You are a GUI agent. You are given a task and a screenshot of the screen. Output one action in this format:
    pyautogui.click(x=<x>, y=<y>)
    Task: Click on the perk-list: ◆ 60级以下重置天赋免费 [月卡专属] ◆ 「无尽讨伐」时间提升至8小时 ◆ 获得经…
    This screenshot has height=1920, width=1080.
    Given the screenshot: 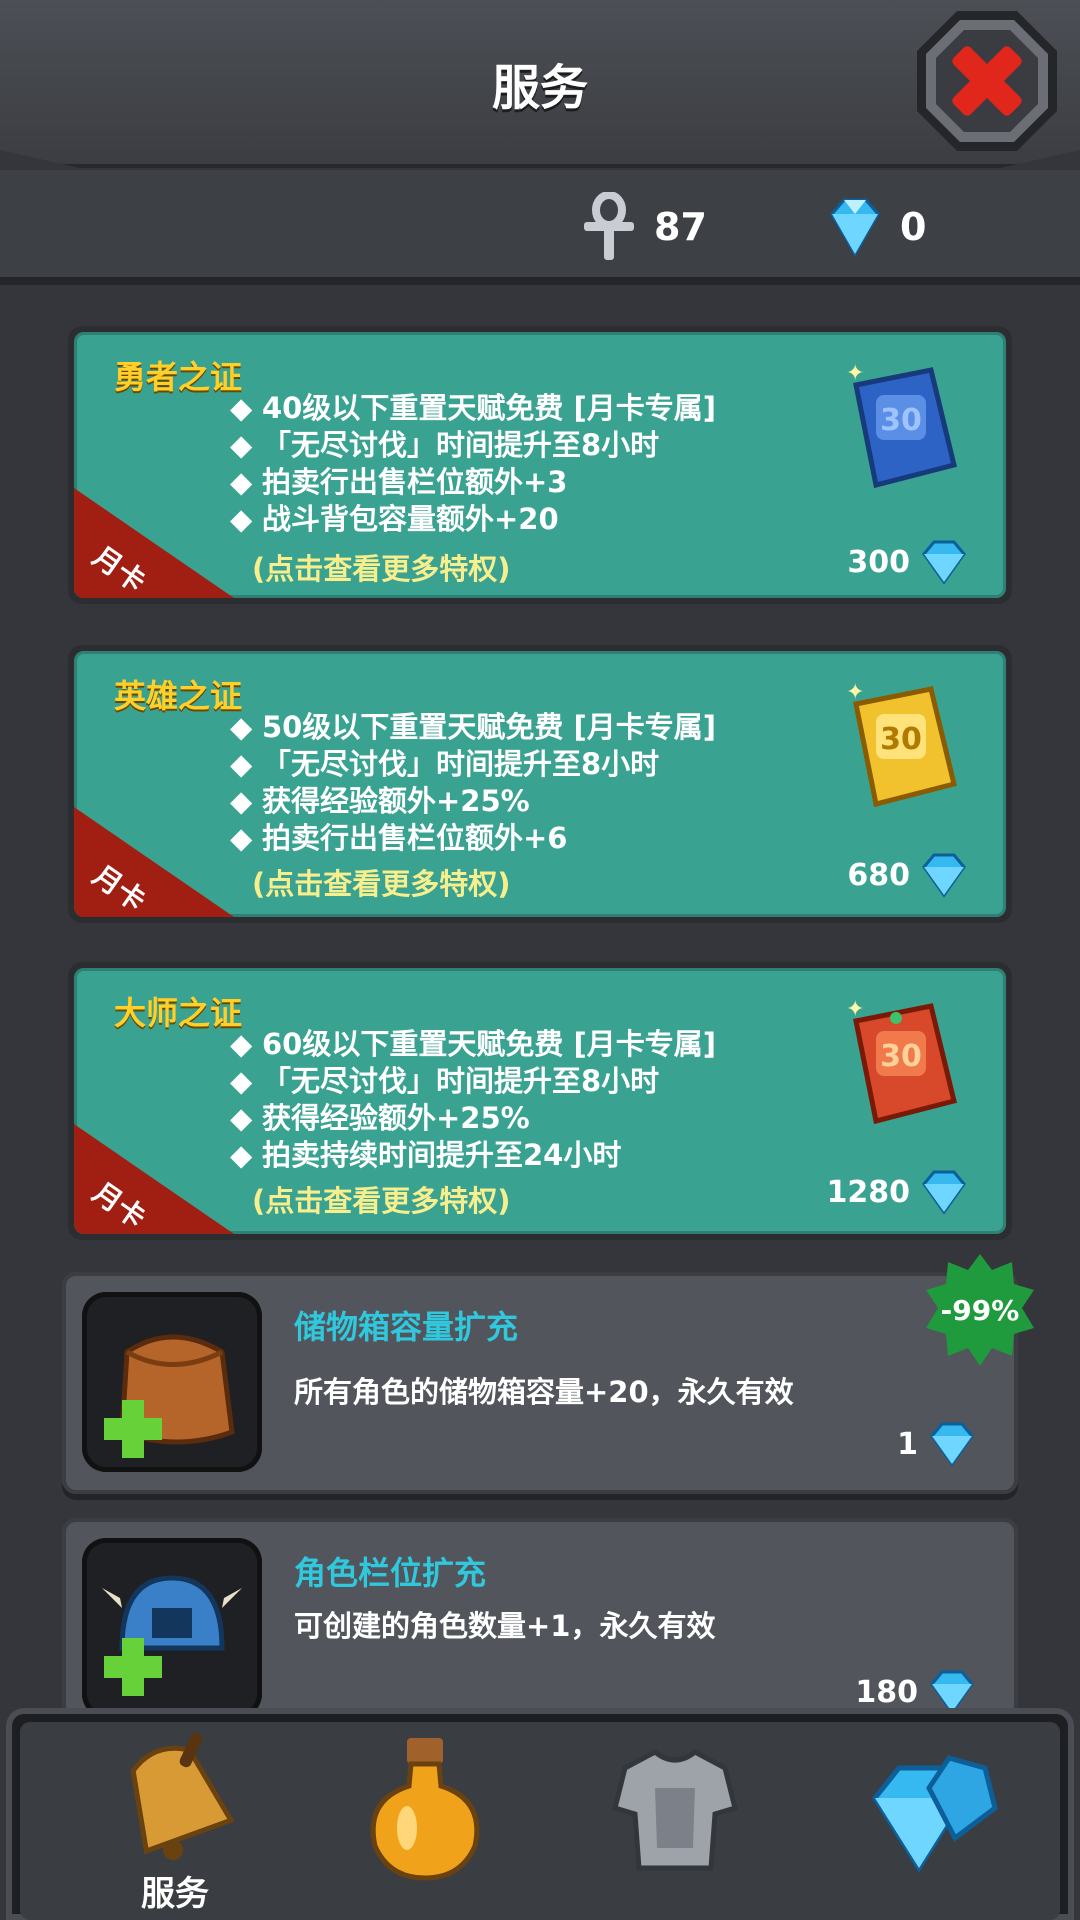 What is the action you would take?
    pyautogui.click(x=473, y=1100)
    